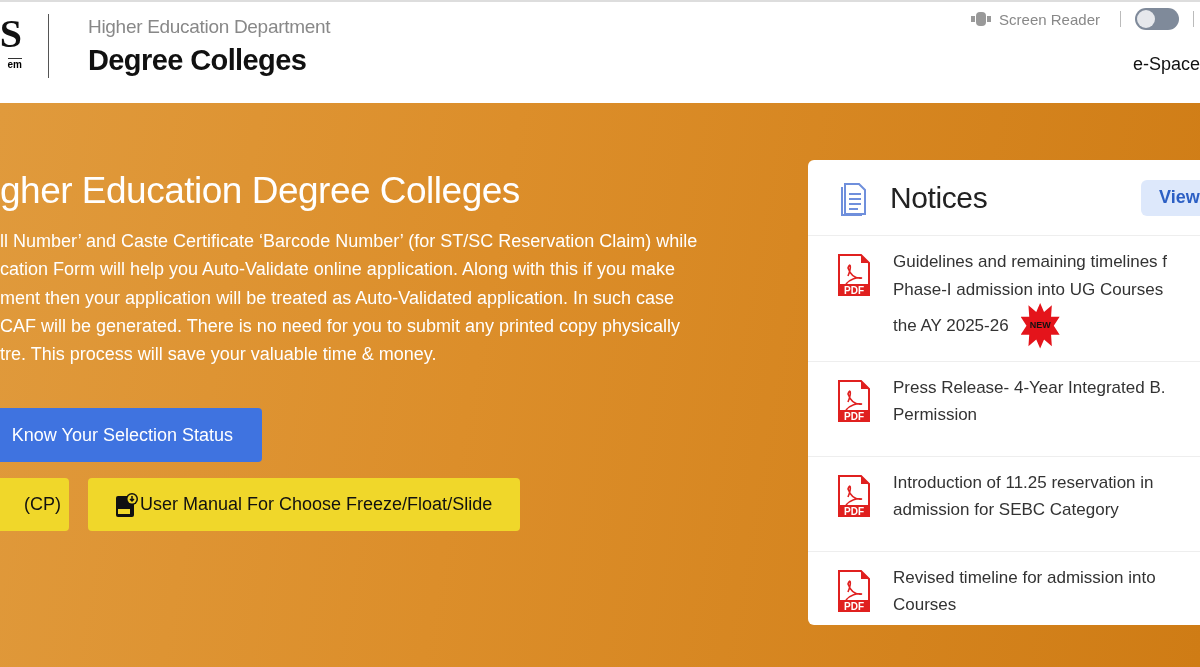 Image resolution: width=1200 pixels, height=667 pixels. Describe the element at coordinates (131, 435) in the screenshot. I see `selection-status-button: Know Your Selection Status` at that location.